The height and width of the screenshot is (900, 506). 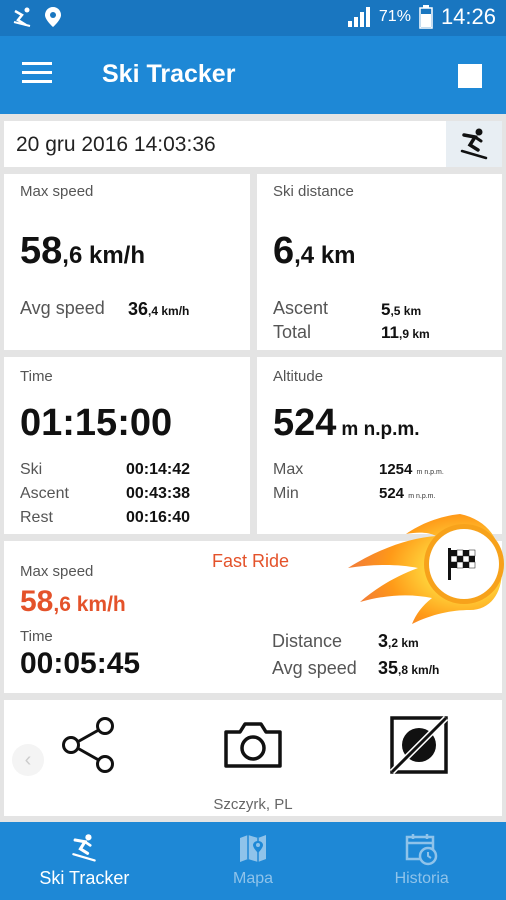 What do you see at coordinates (286, 493) in the screenshot?
I see `min-altitude-label: Min` at bounding box center [286, 493].